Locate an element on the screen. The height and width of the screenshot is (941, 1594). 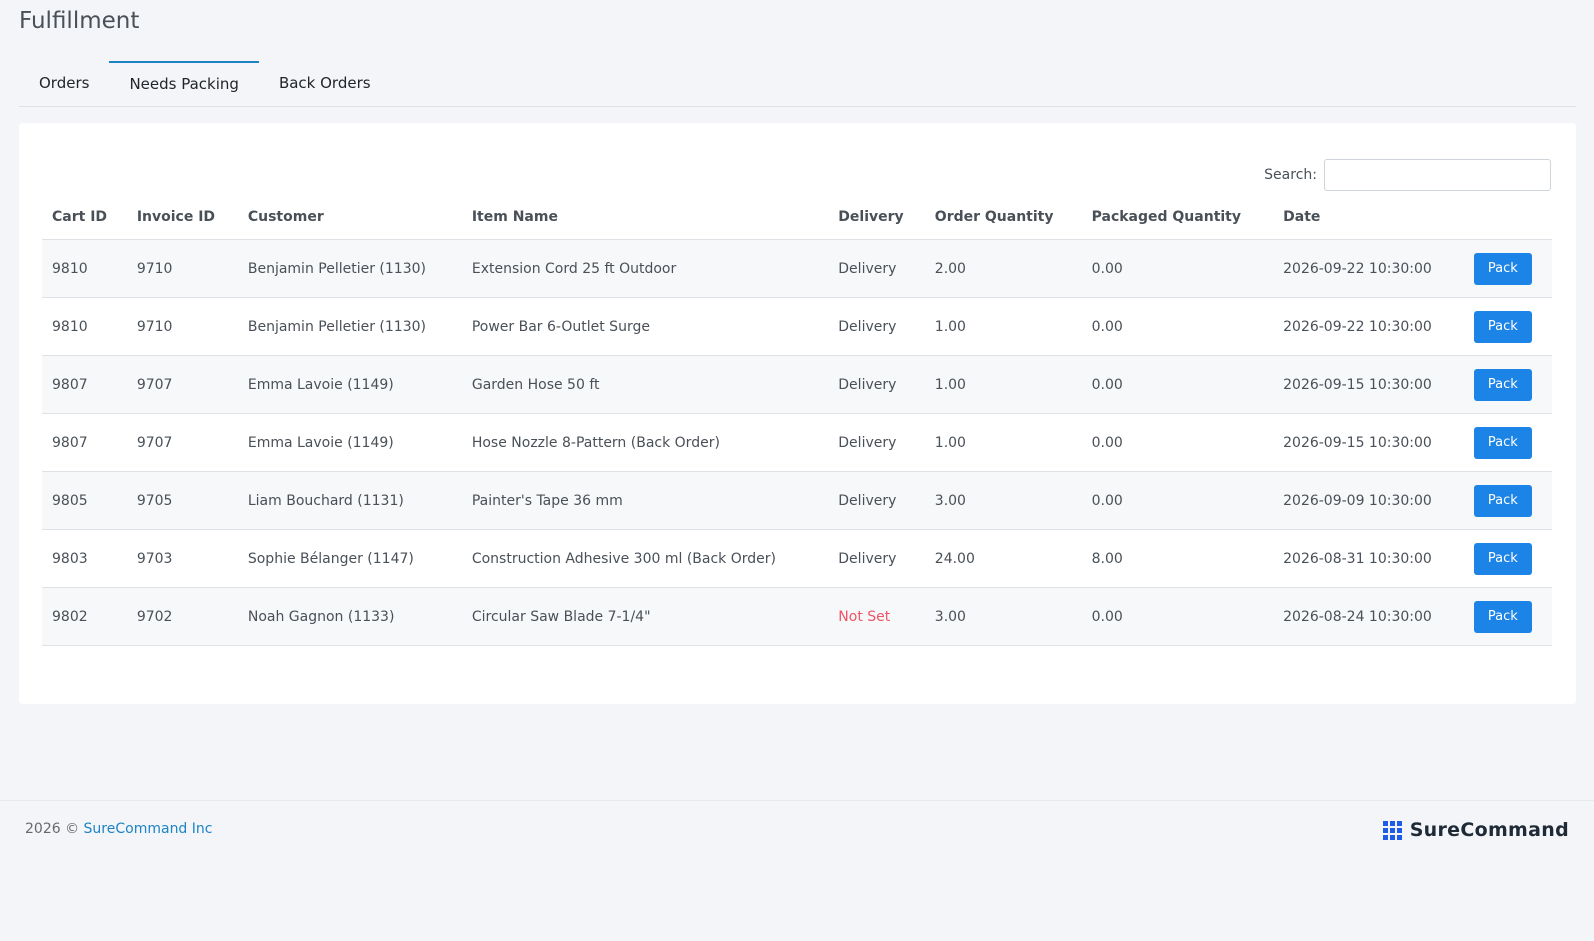
item-name-cell: Circular Saw Blade 7-1/4" is located at coordinates (645, 616).